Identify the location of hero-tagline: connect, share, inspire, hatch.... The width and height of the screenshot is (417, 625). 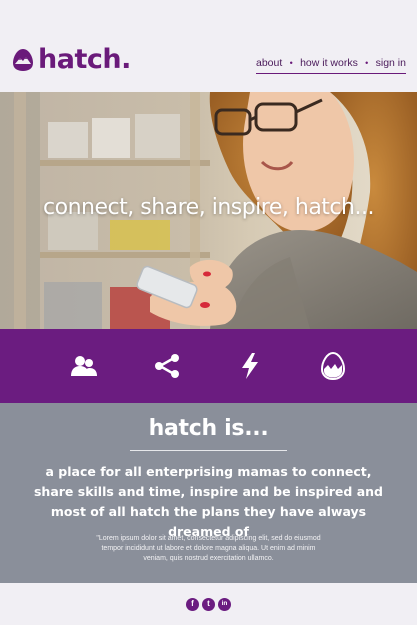
(208, 207).